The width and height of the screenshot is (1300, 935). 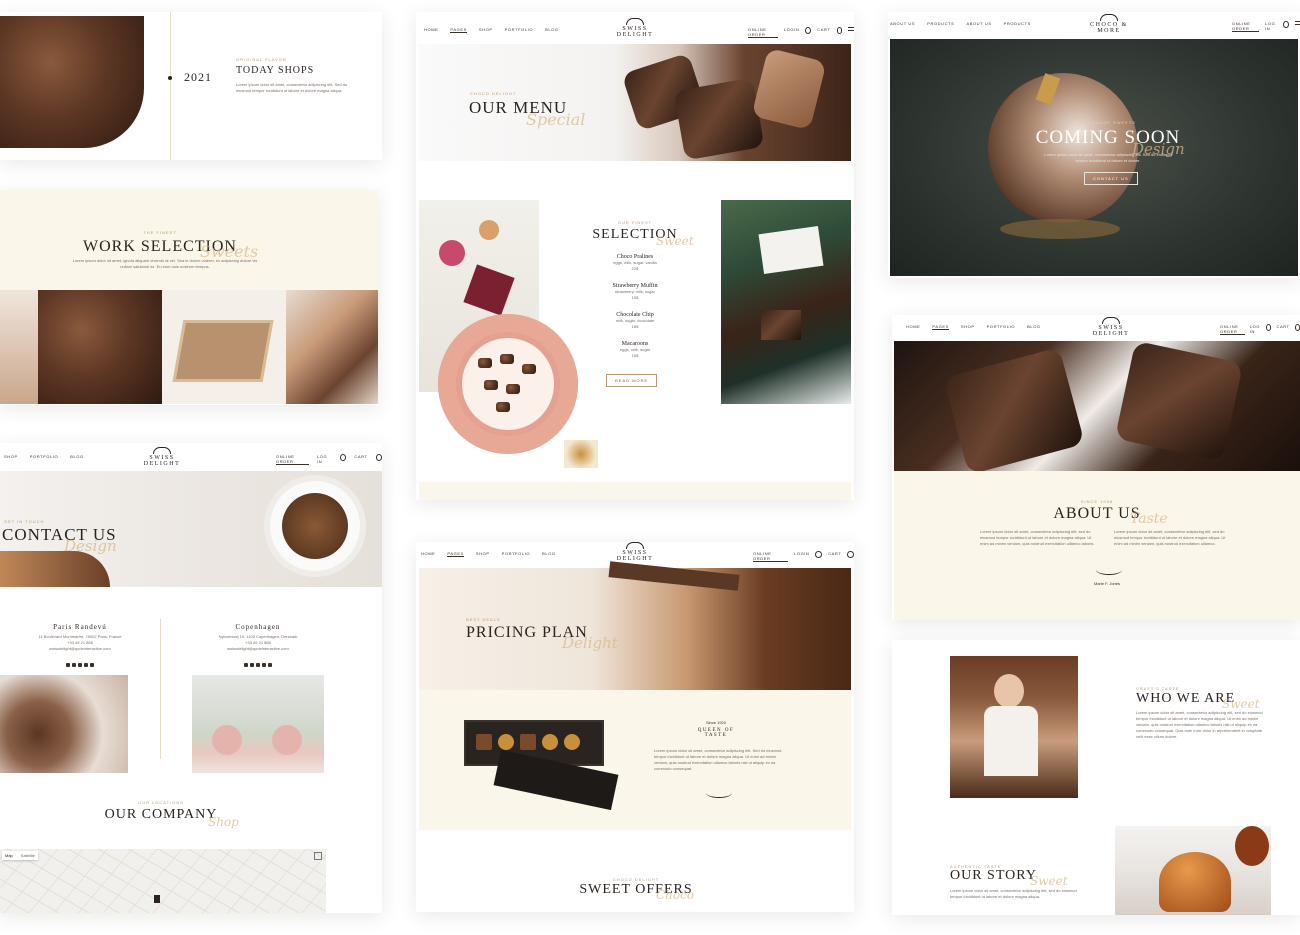 I want to click on social-icons, so click(x=258, y=663).